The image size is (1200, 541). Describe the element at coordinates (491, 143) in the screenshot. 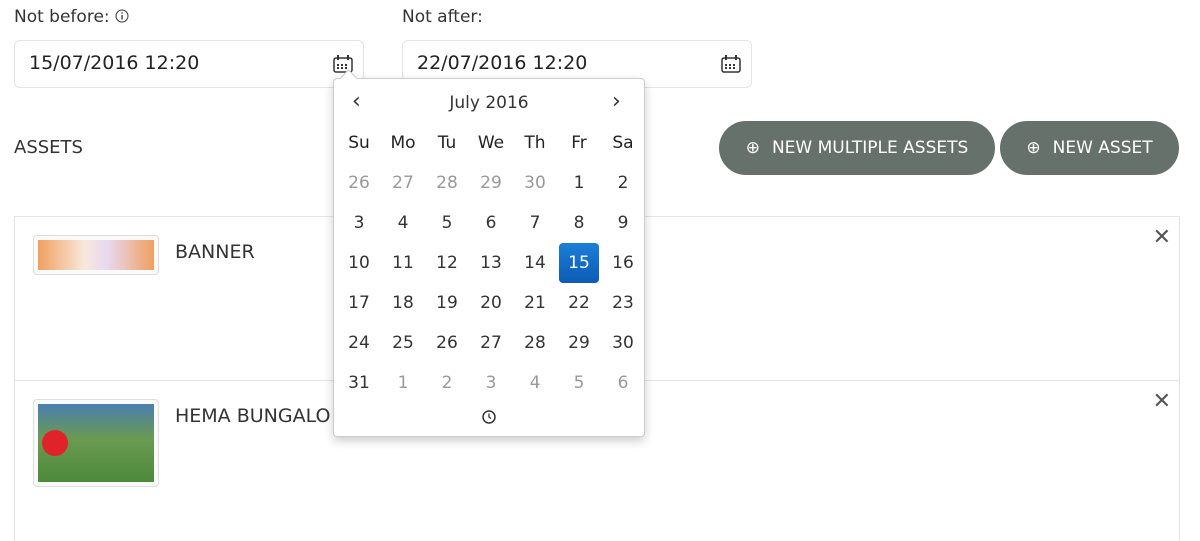

I see `weekday-header: We` at that location.